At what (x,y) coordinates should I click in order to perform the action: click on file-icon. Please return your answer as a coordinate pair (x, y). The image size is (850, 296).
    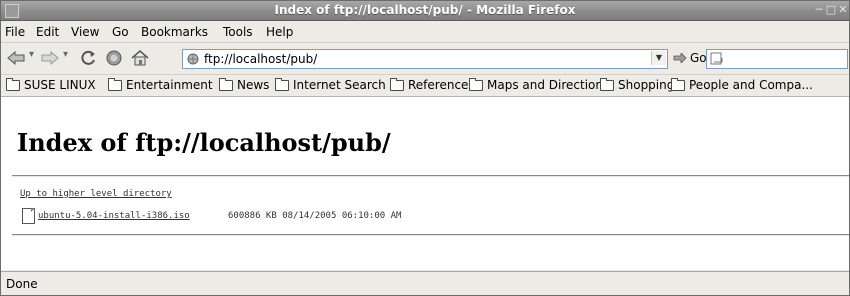
    Looking at the image, I should click on (28, 216).